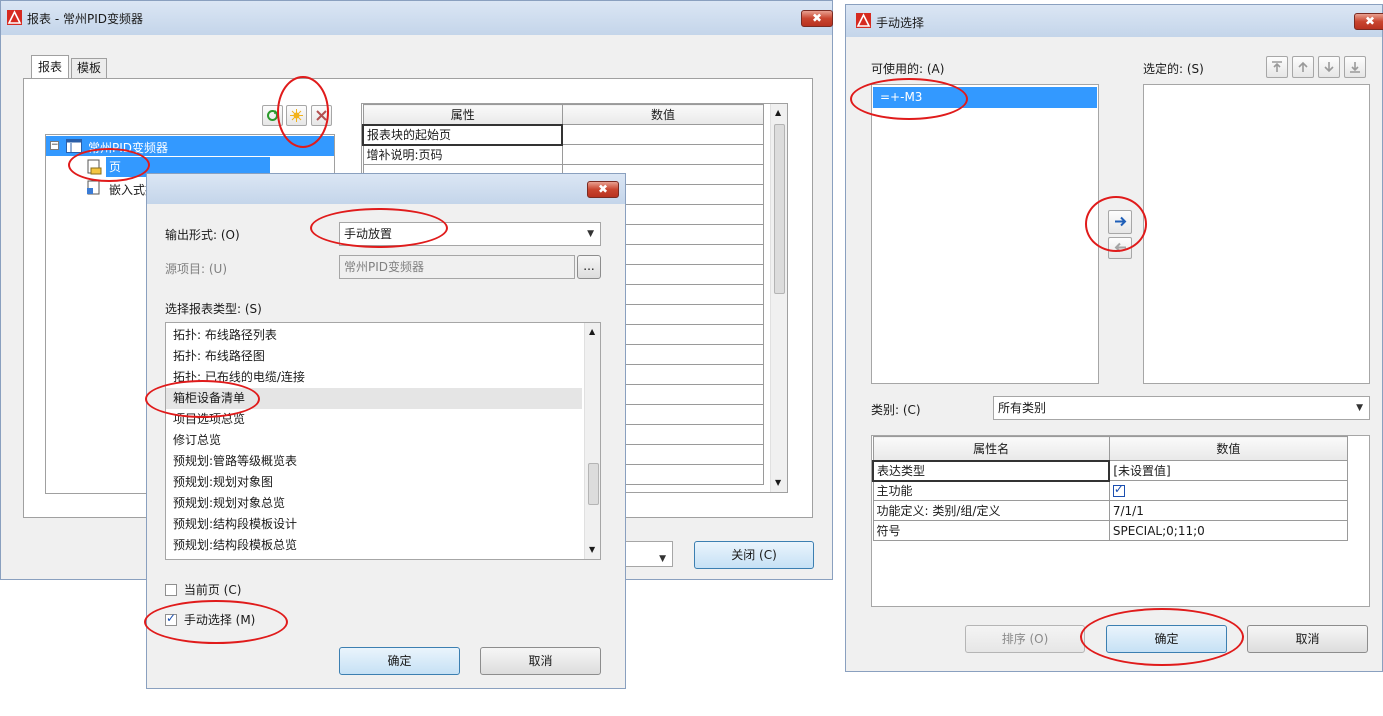  I want to click on output-form-label: 输出形式: (O), so click(202, 235).